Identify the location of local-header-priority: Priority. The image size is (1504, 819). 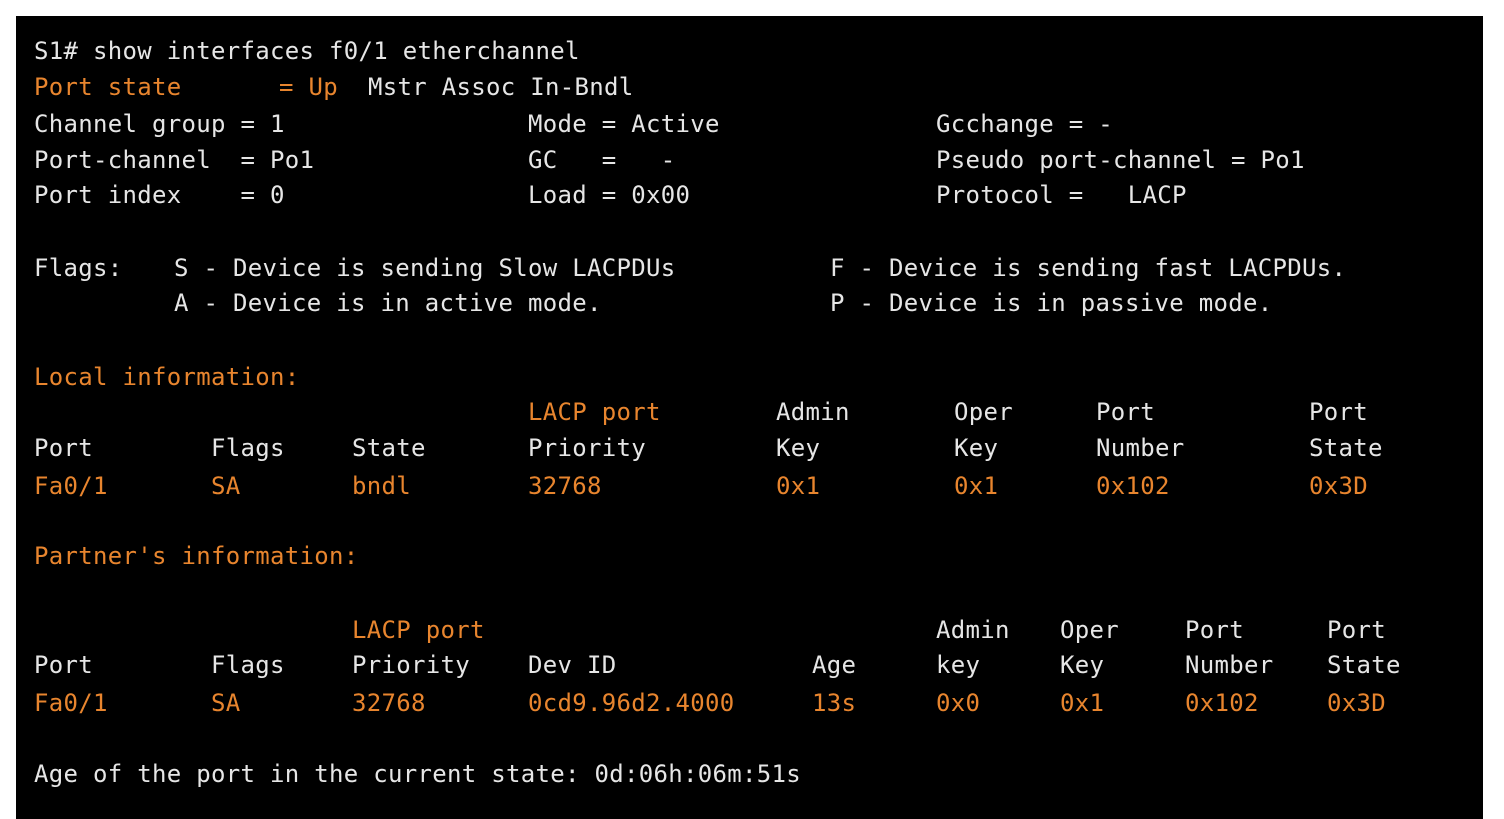
(587, 448).